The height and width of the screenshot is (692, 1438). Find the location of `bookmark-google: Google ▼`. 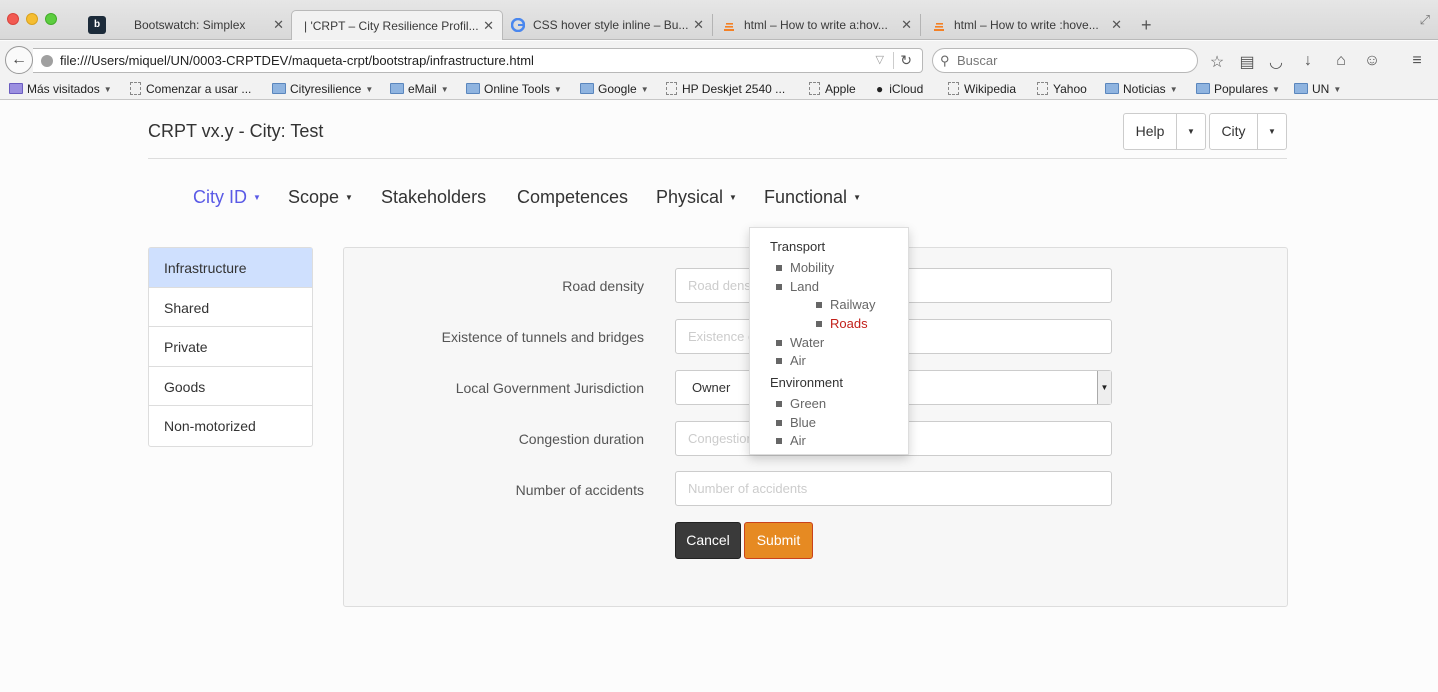

bookmark-google: Google ▼ is located at coordinates (614, 89).